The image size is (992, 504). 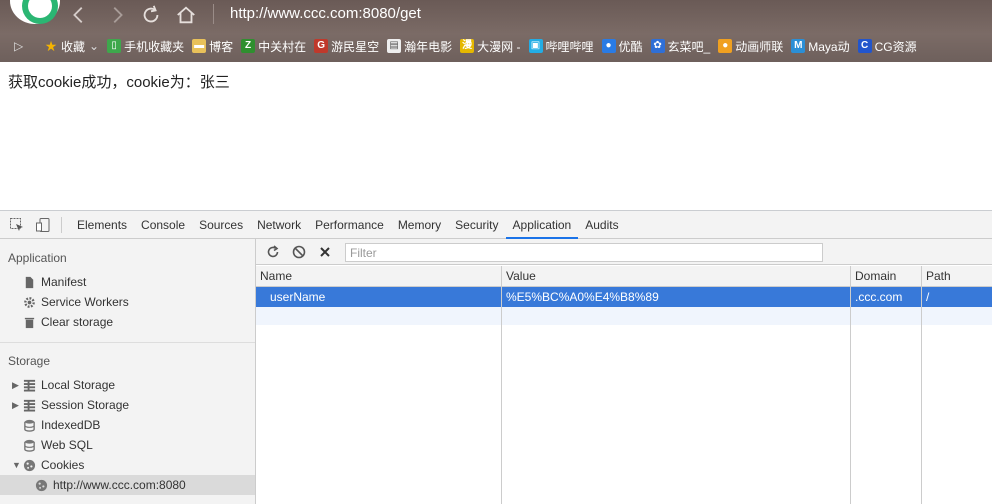 What do you see at coordinates (21, 46) in the screenshot?
I see `bookmarks-toggle-icon: ▷` at bounding box center [21, 46].